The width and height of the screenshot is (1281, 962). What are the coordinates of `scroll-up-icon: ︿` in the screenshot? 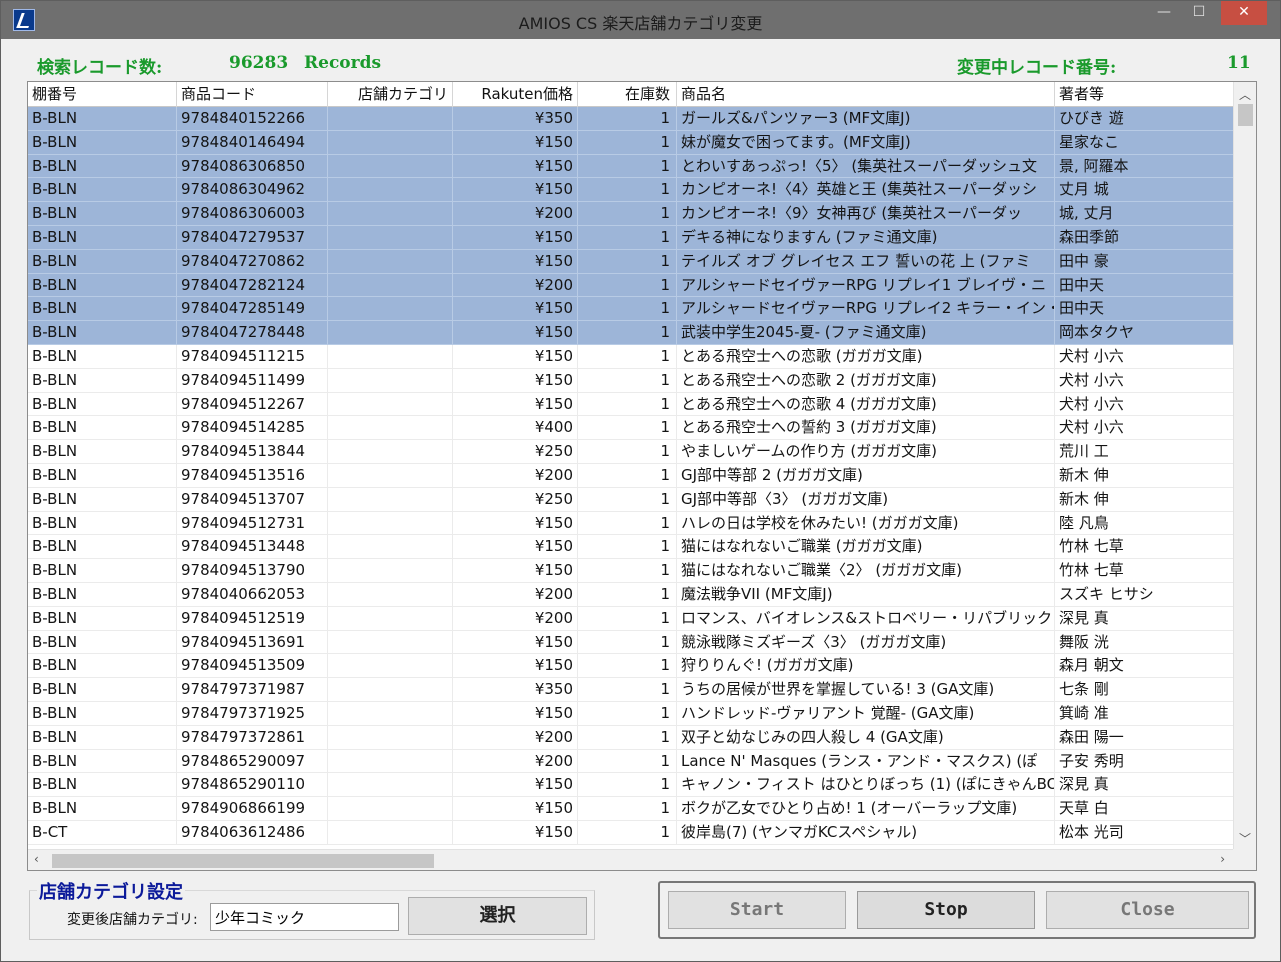 It's located at (1245, 94).